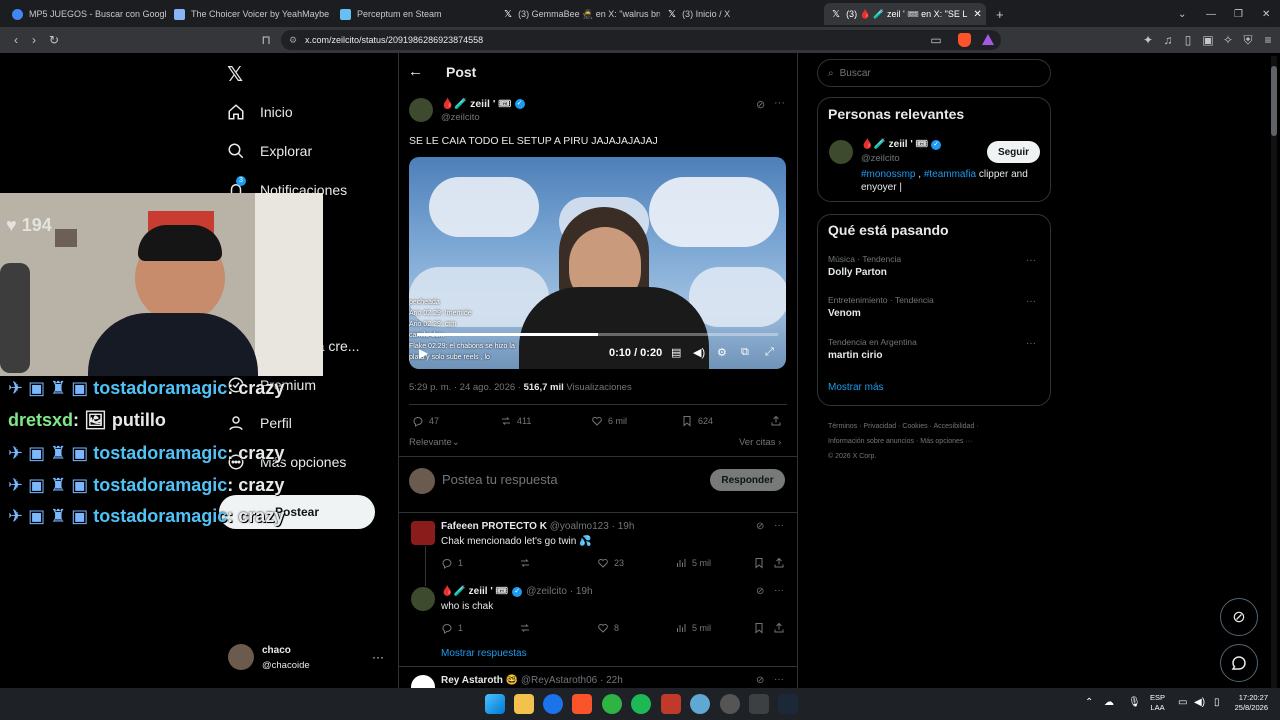  I want to click on network-icon: ▭, so click(1182, 702).